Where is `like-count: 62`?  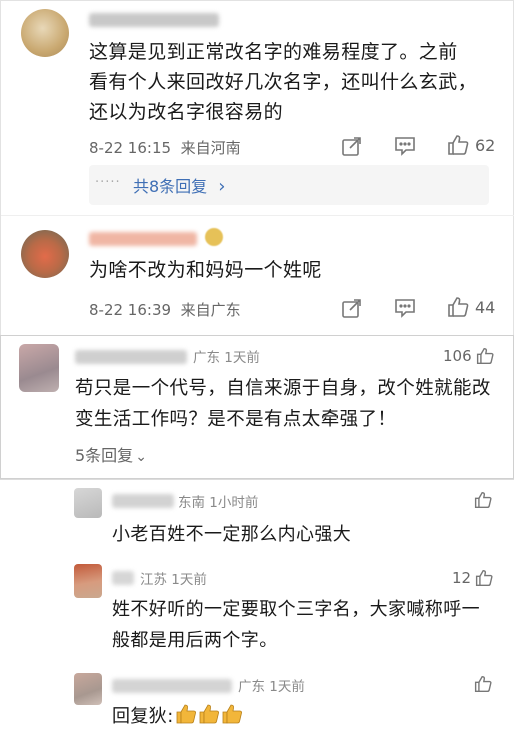
like-count: 62 is located at coordinates (485, 145).